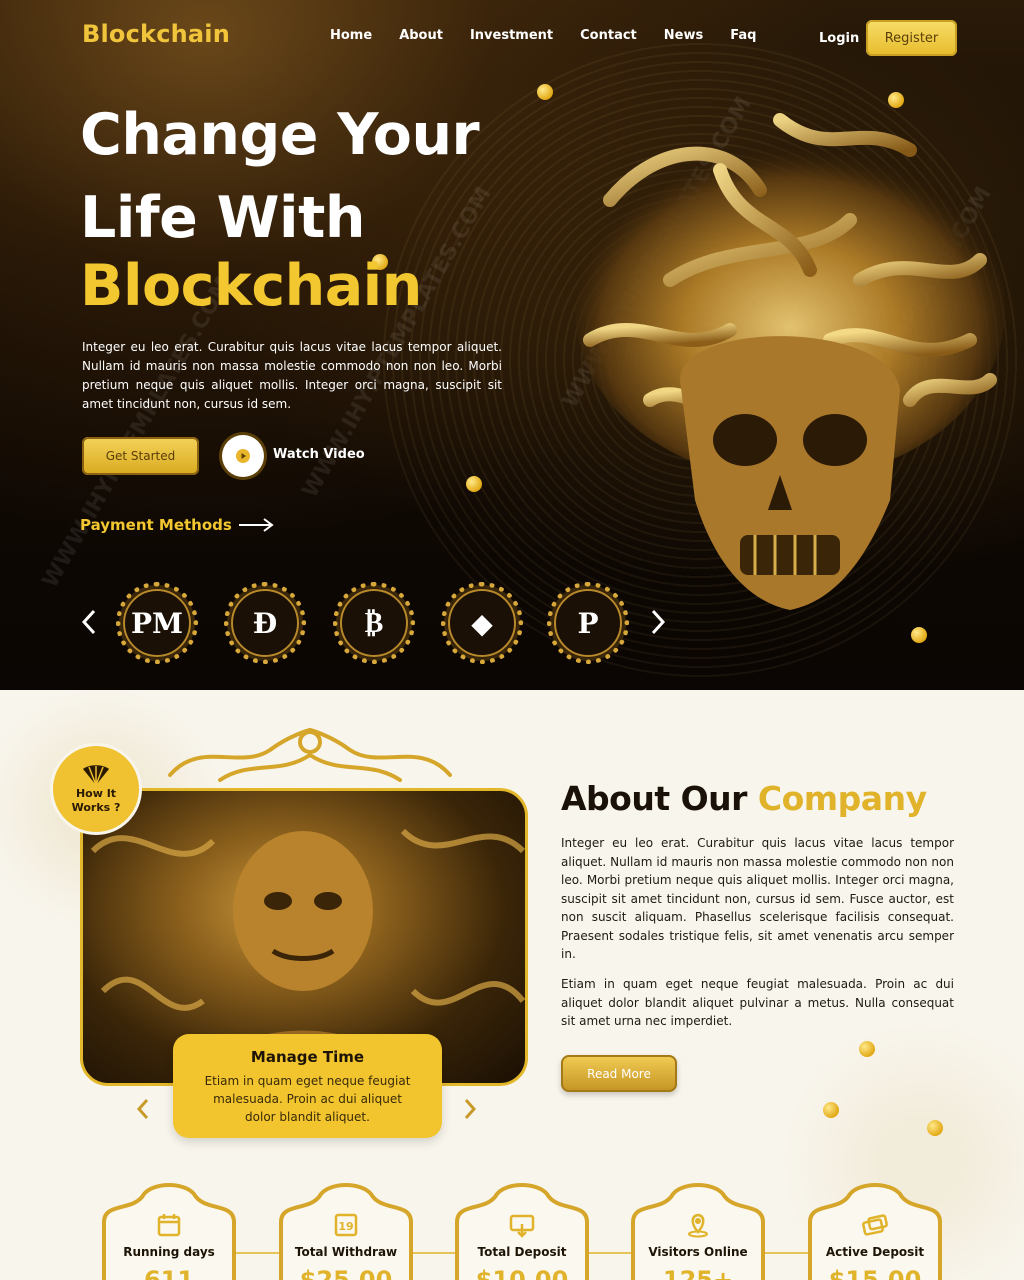 Image resolution: width=1024 pixels, height=1280 pixels. I want to click on stat-total-deposit: Total Deposit $10.00, so click(522, 1231).